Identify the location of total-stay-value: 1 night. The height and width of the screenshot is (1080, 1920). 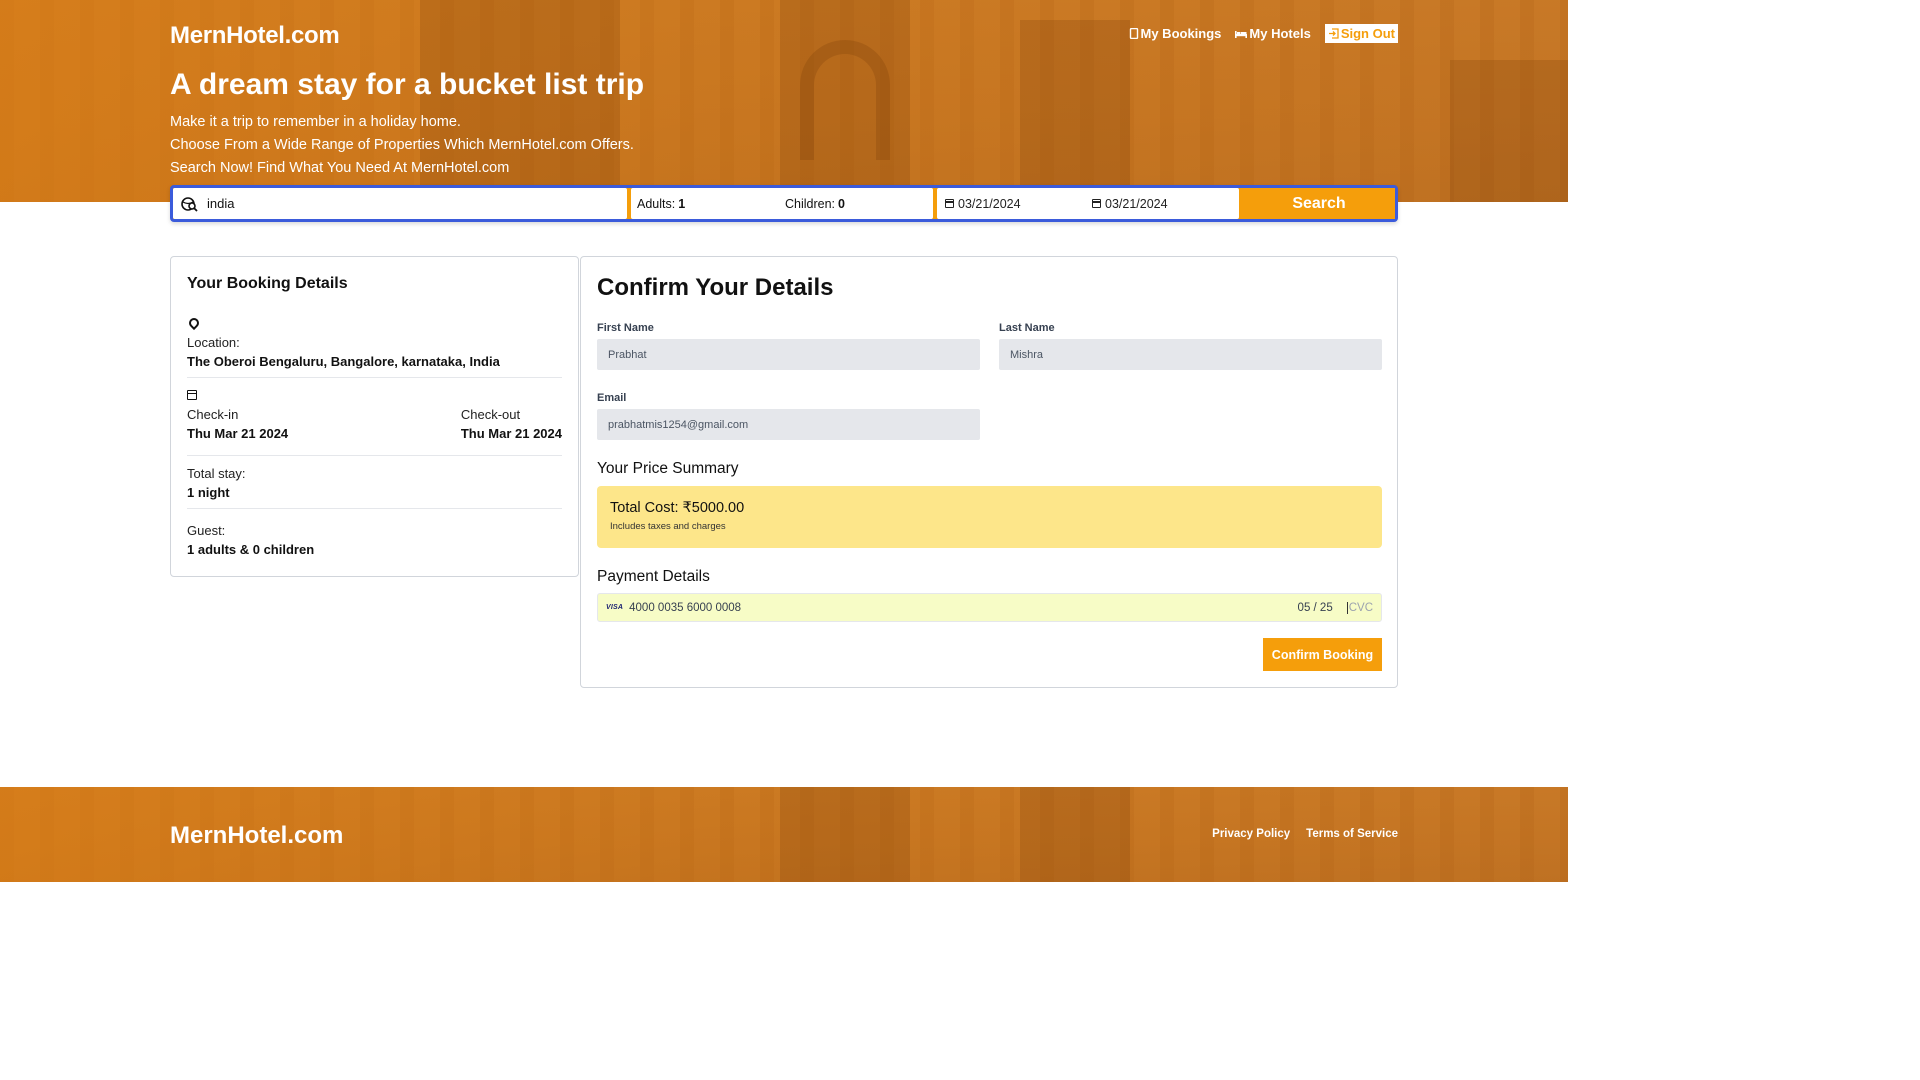
(208, 492).